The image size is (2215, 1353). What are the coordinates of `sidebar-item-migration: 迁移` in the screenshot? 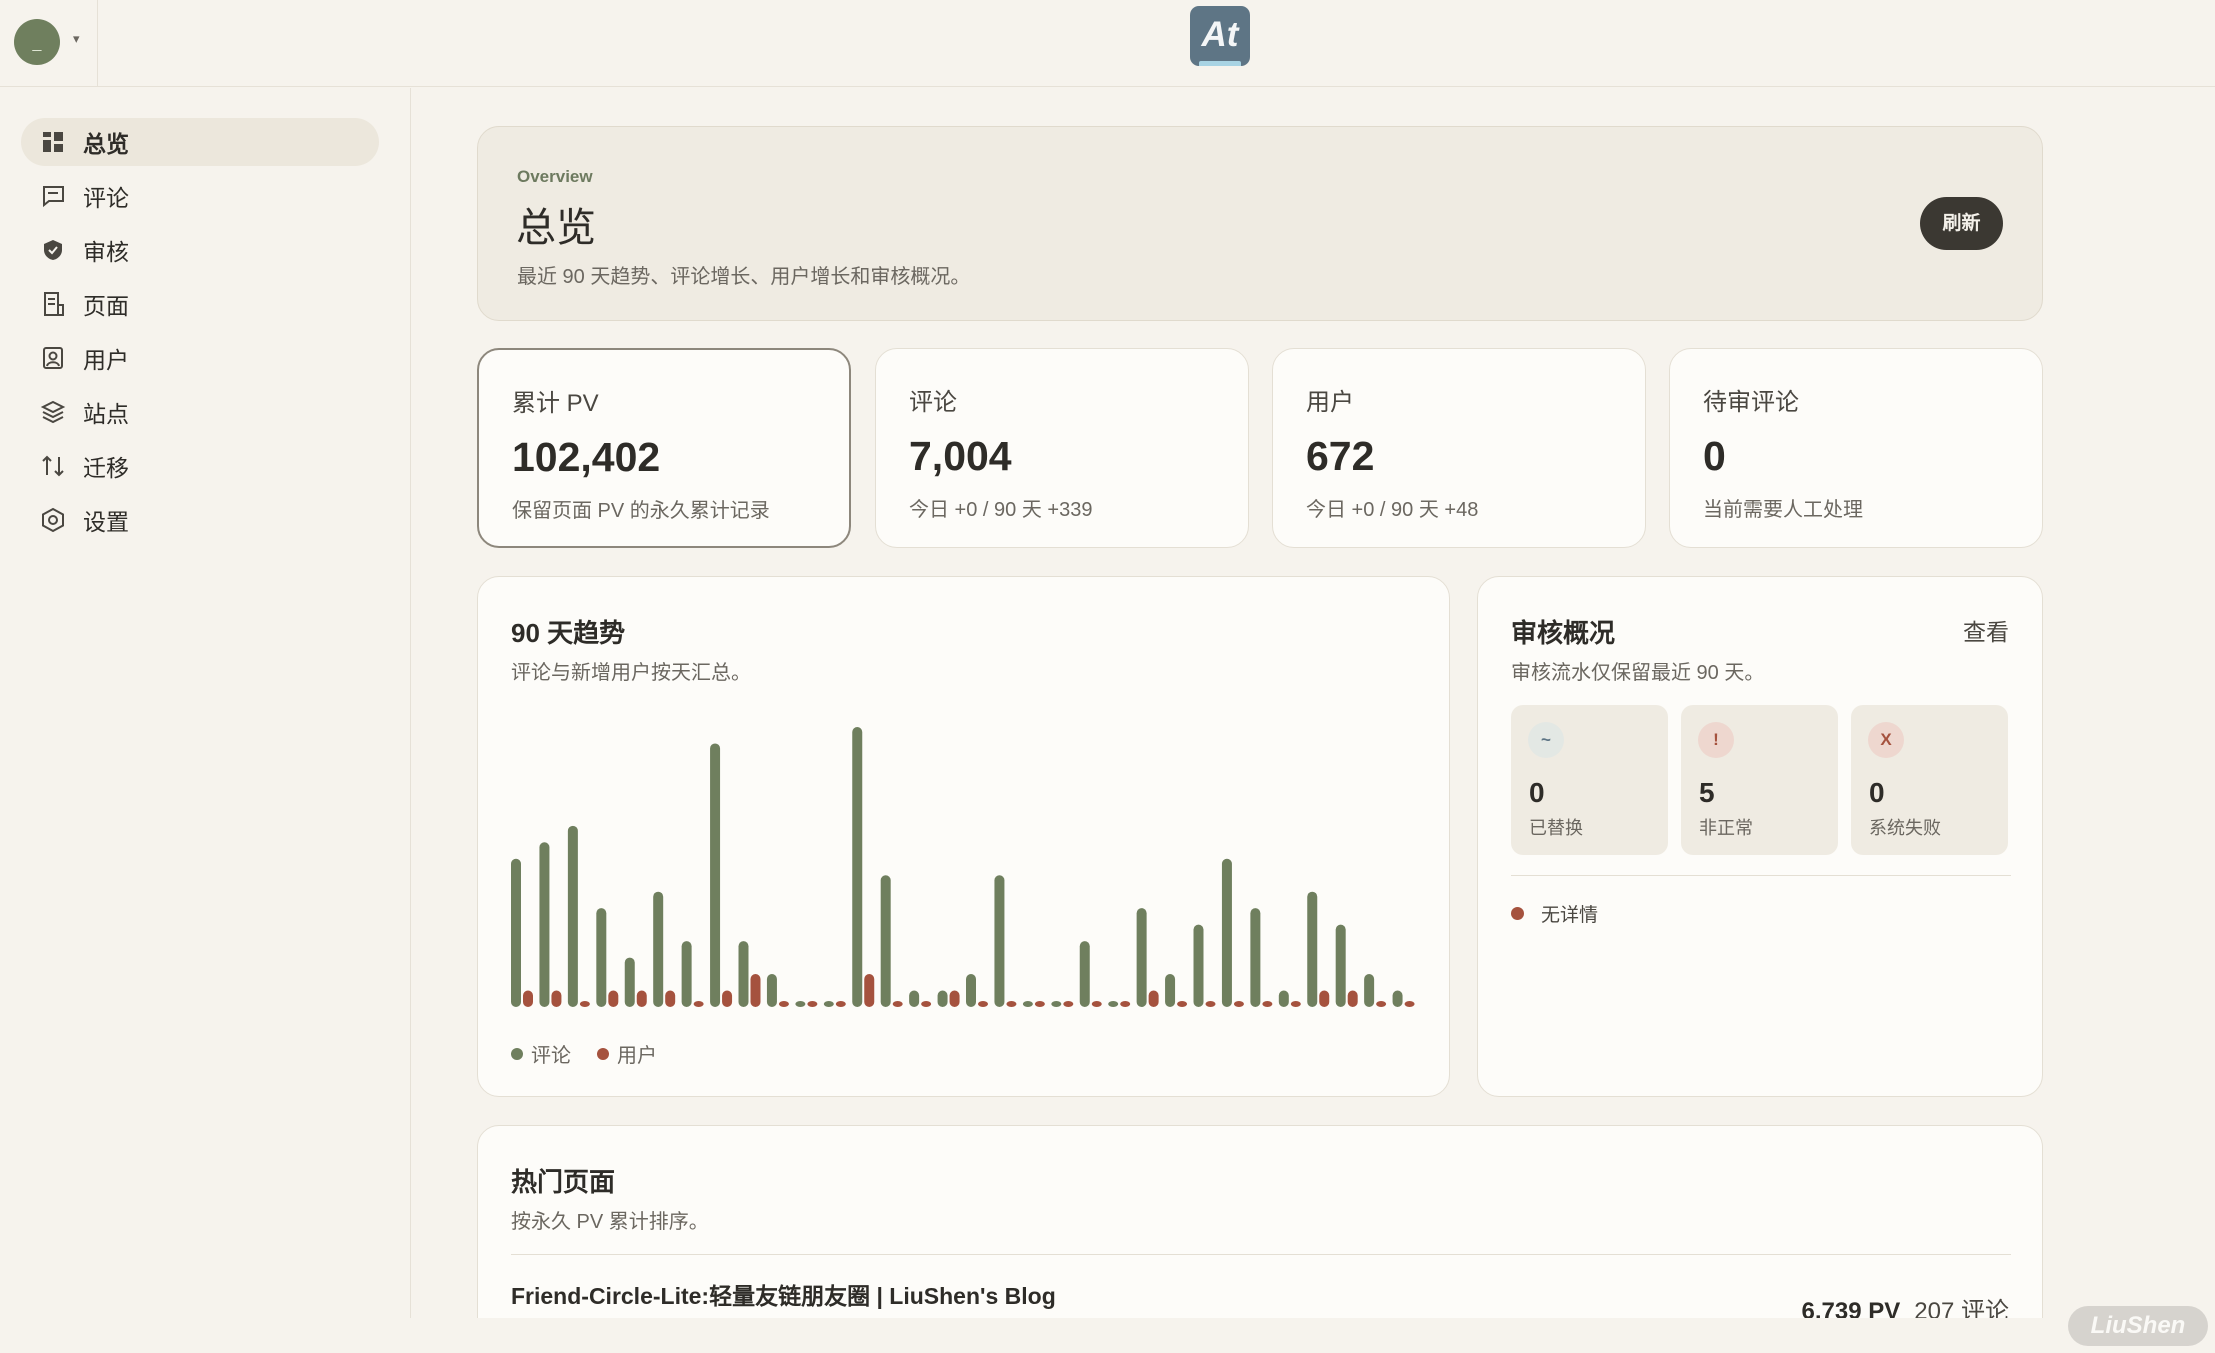 It's located at (200, 466).